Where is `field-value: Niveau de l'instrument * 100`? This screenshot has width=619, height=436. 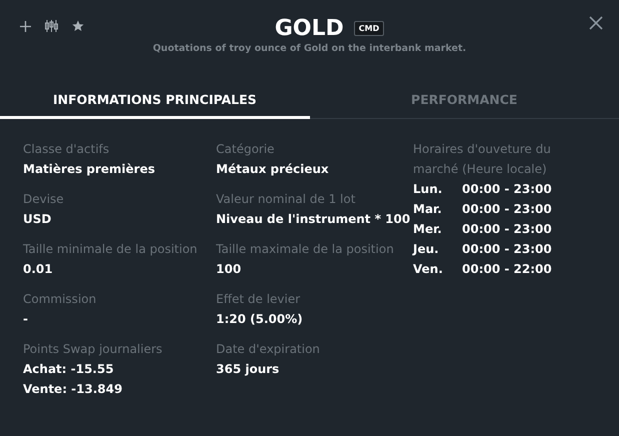
field-value: Niveau de l'instrument * 100 is located at coordinates (314, 219).